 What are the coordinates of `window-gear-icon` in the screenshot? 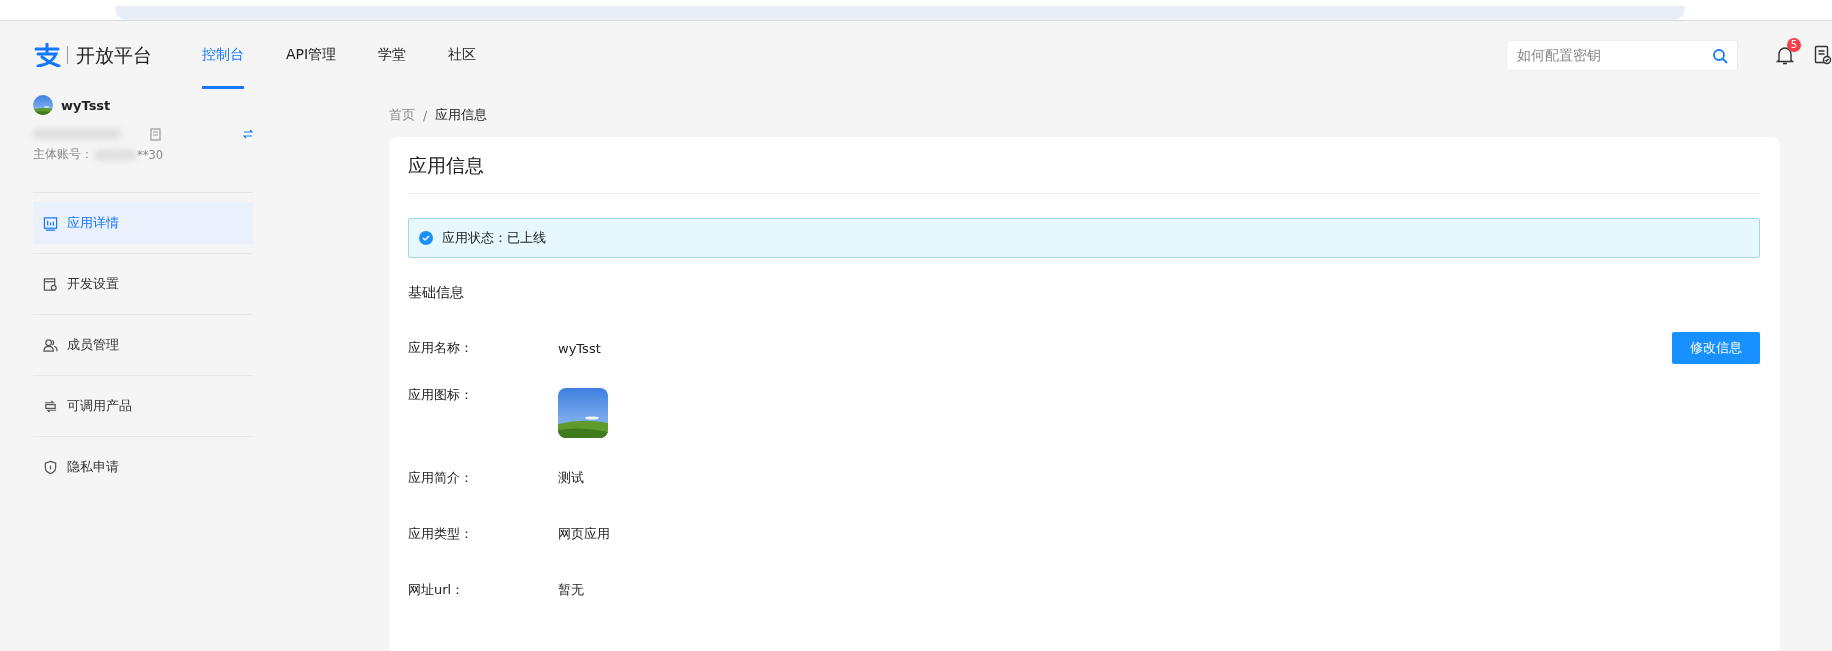 It's located at (50, 284).